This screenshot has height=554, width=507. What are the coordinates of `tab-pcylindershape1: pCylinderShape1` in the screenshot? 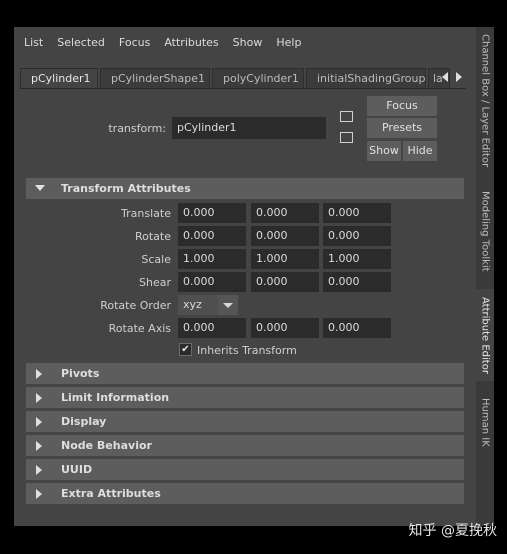 It's located at (155, 78).